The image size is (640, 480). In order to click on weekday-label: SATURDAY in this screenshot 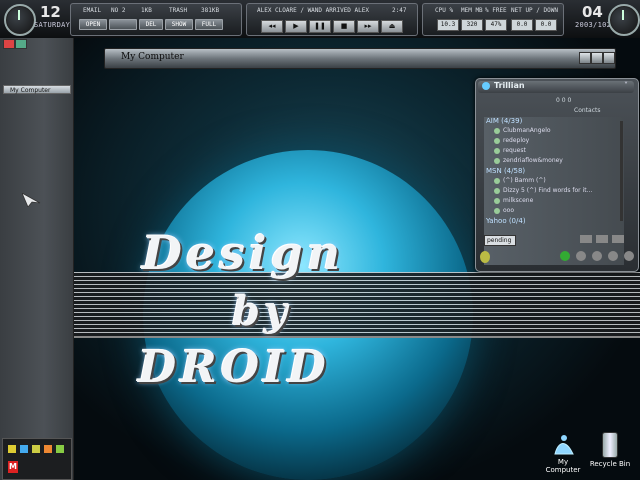, I will do `click(52, 25)`.